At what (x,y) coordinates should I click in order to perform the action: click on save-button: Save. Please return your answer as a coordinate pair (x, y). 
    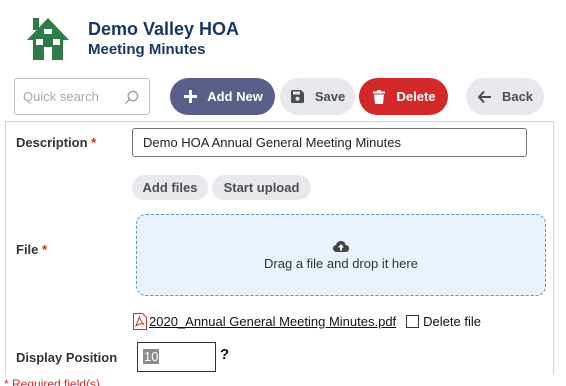
    Looking at the image, I should click on (317, 96).